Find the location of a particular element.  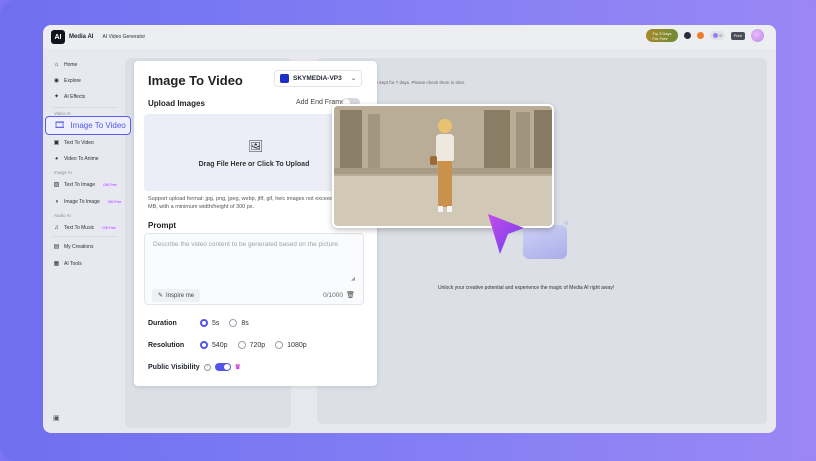

media-ai-logo: AI is located at coordinates (58, 37).